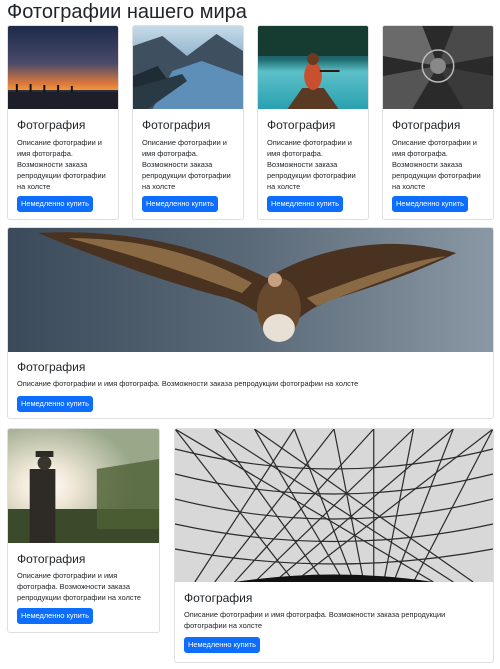 The image size is (500, 669). I want to click on canoe-woman-photo, so click(313, 67).